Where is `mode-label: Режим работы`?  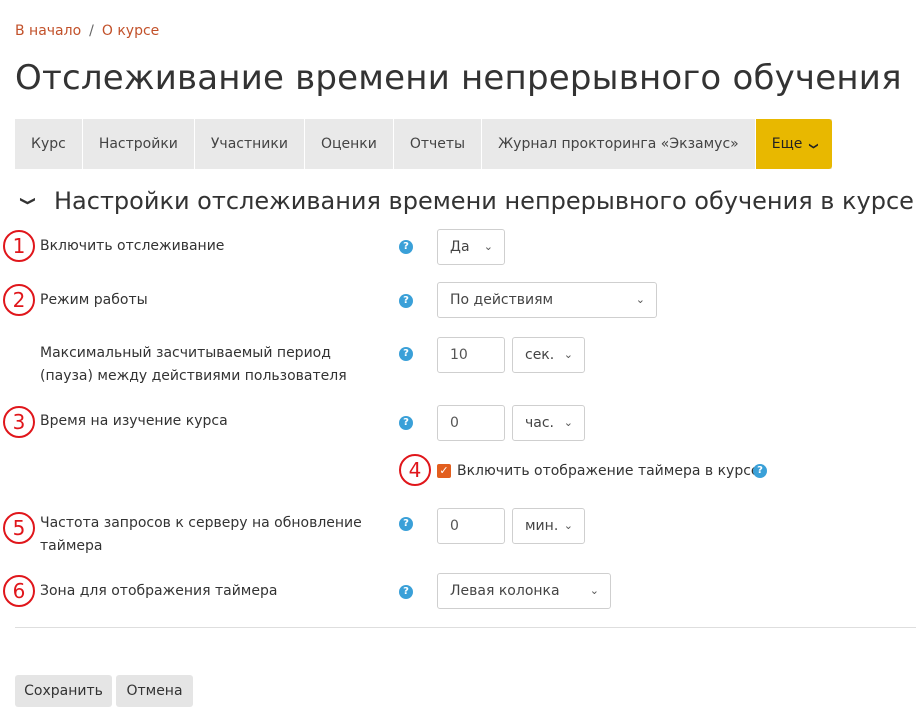
mode-label: Режим работы is located at coordinates (94, 300).